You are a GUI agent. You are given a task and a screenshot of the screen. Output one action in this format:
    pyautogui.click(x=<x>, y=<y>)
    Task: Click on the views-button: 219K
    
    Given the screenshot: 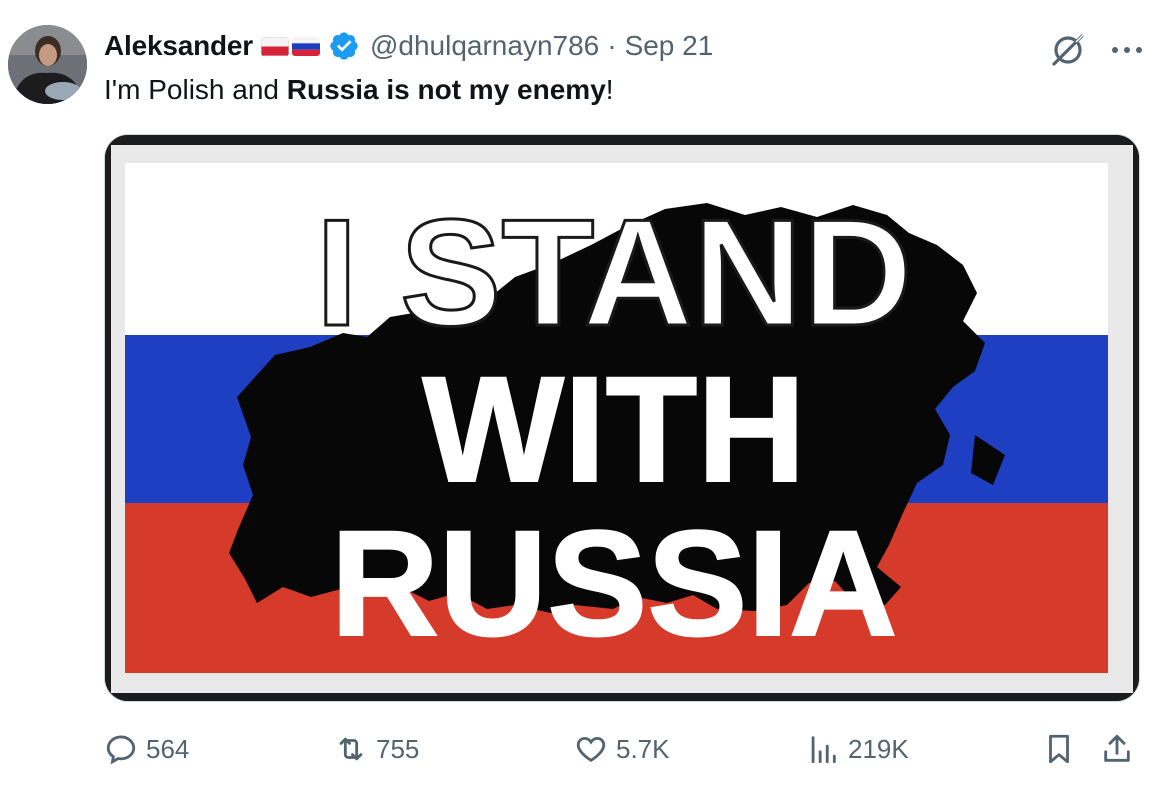 What is the action you would take?
    pyautogui.click(x=857, y=749)
    